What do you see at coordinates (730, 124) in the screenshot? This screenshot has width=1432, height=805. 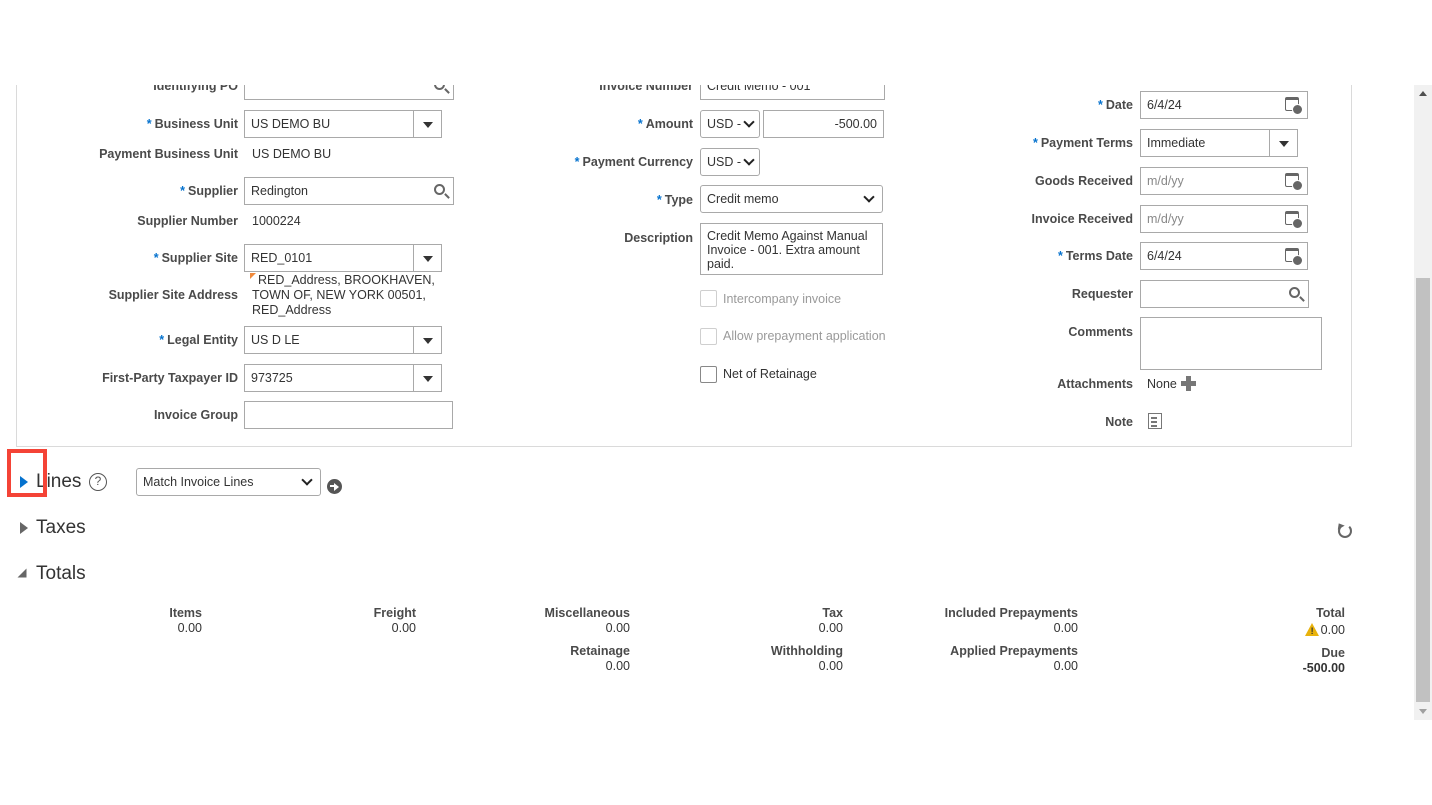 I see `amount-currency-select: USD -` at bounding box center [730, 124].